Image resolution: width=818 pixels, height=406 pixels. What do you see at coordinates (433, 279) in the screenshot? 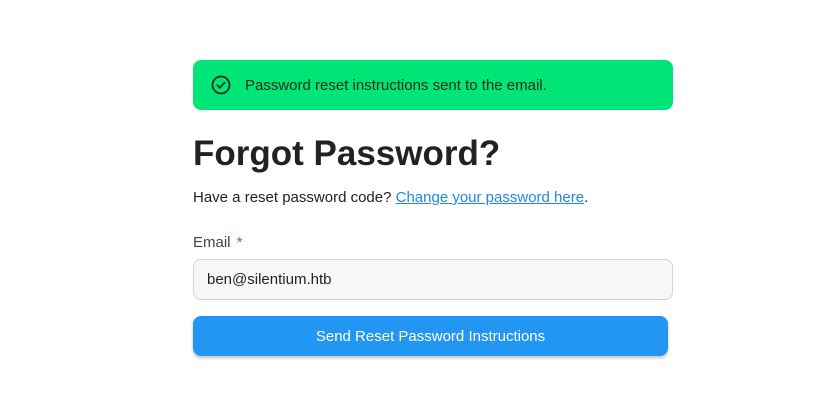
I see `email-input` at bounding box center [433, 279].